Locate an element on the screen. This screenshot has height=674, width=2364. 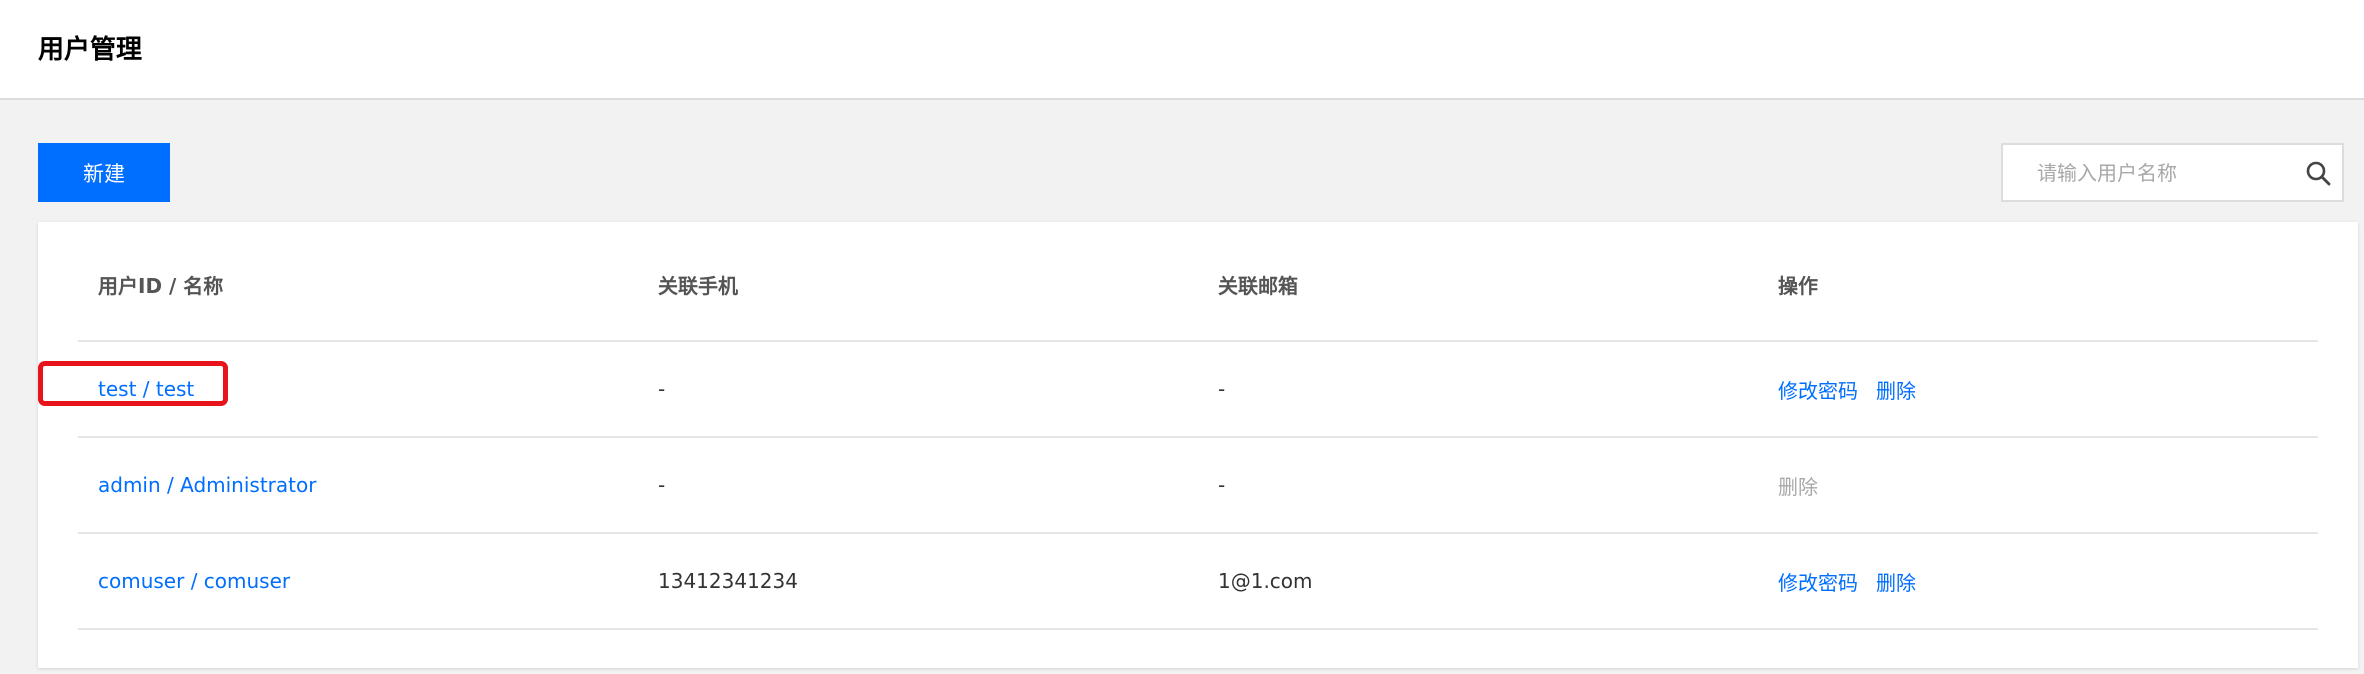
user-link: test / test is located at coordinates (146, 389).